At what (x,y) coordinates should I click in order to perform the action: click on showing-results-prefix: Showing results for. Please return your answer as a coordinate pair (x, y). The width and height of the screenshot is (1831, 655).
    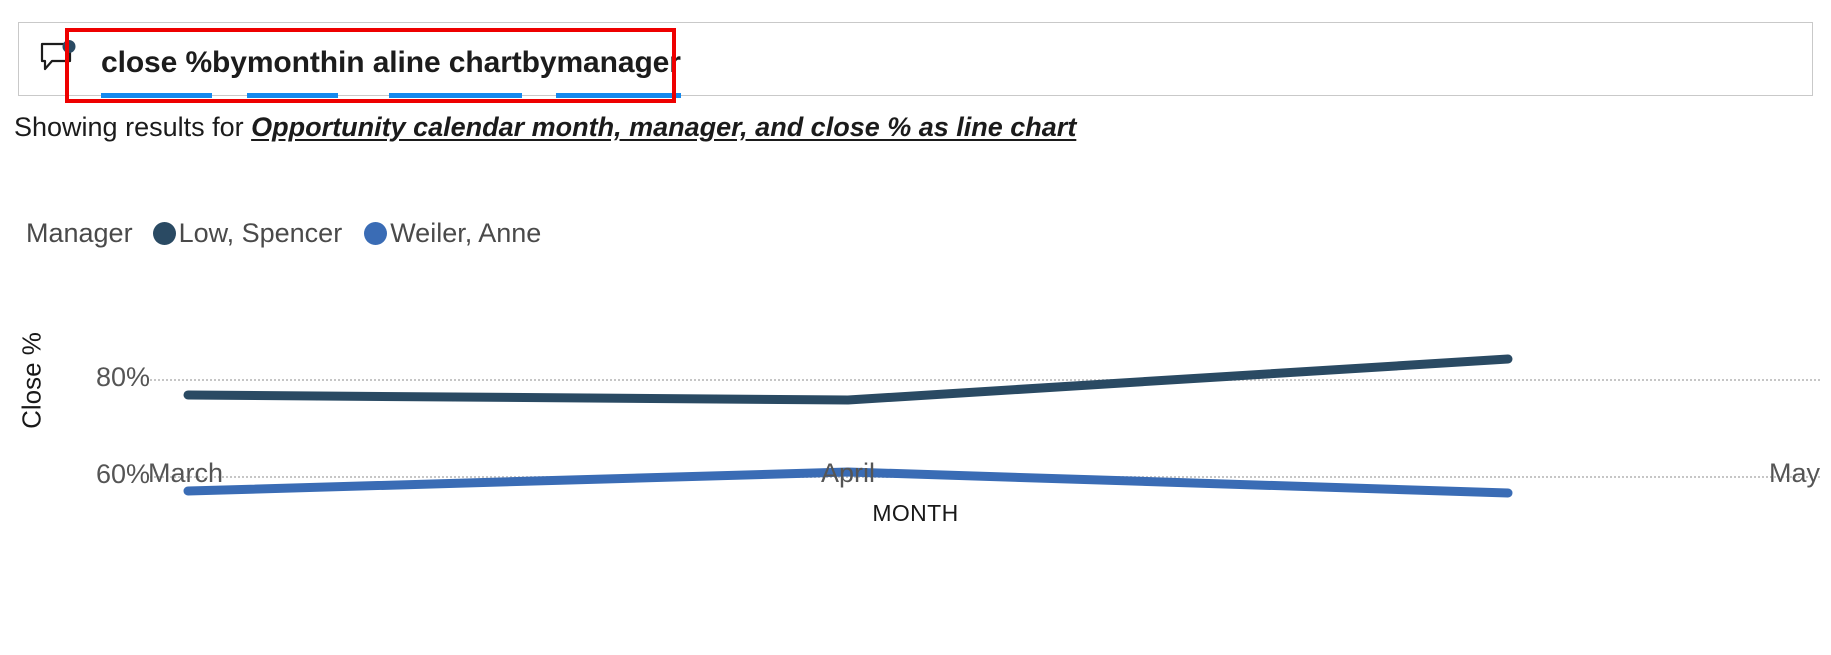
    Looking at the image, I should click on (133, 127).